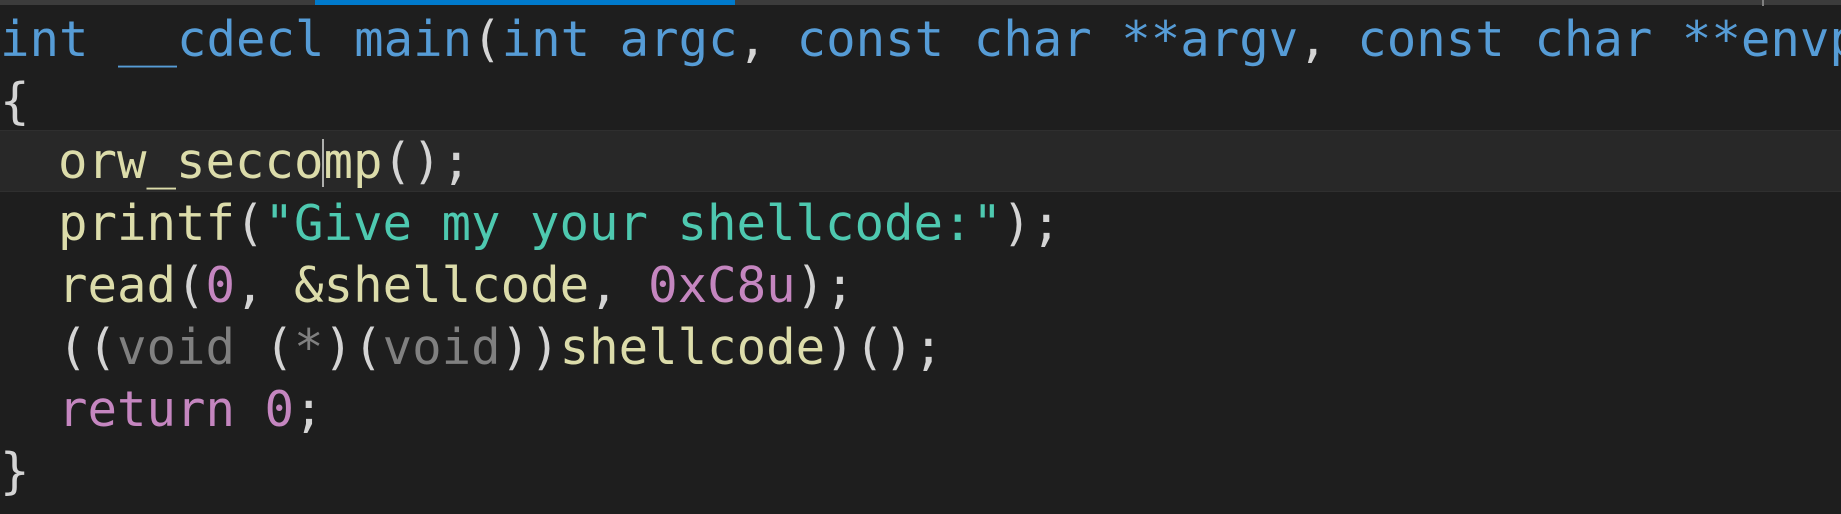  I want to click on identifier-shellcode: shellcode, so click(692, 347).